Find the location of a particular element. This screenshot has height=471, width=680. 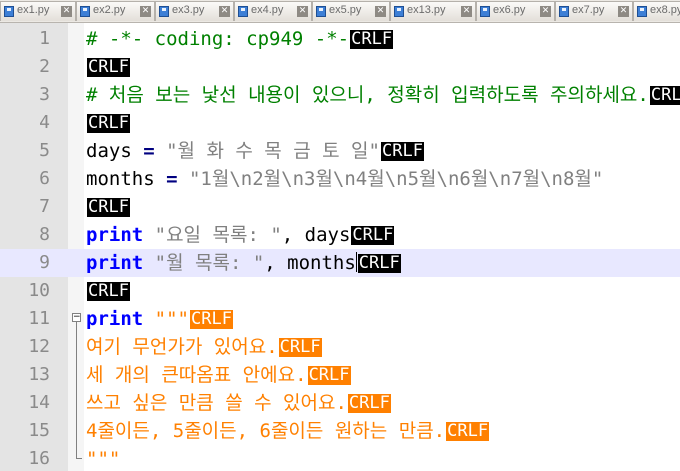

line-code: 여기 무언가가 있어요. CRLF is located at coordinates (204, 347).